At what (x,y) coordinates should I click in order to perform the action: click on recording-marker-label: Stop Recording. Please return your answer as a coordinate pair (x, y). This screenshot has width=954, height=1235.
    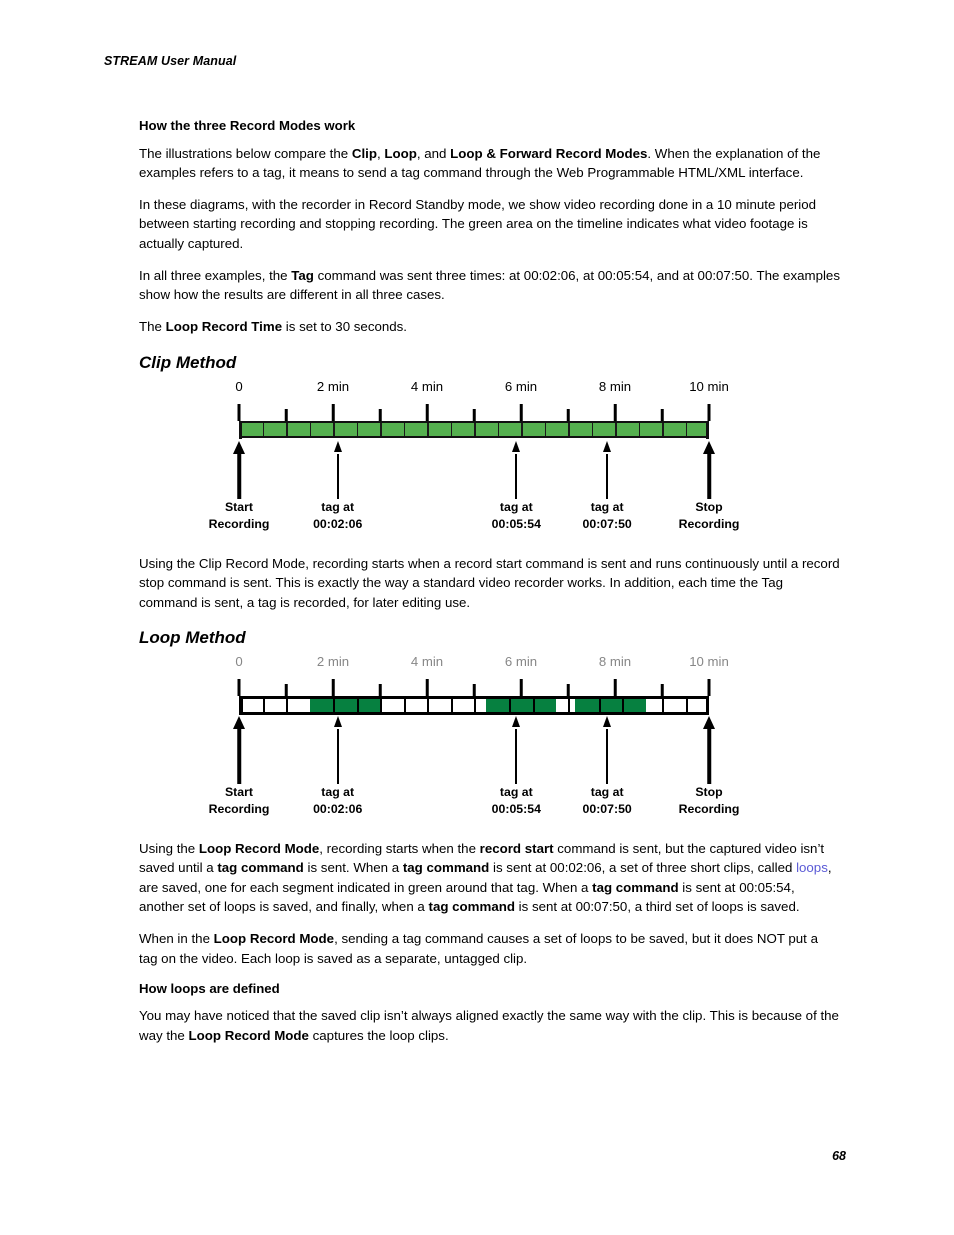
    Looking at the image, I should click on (709, 800).